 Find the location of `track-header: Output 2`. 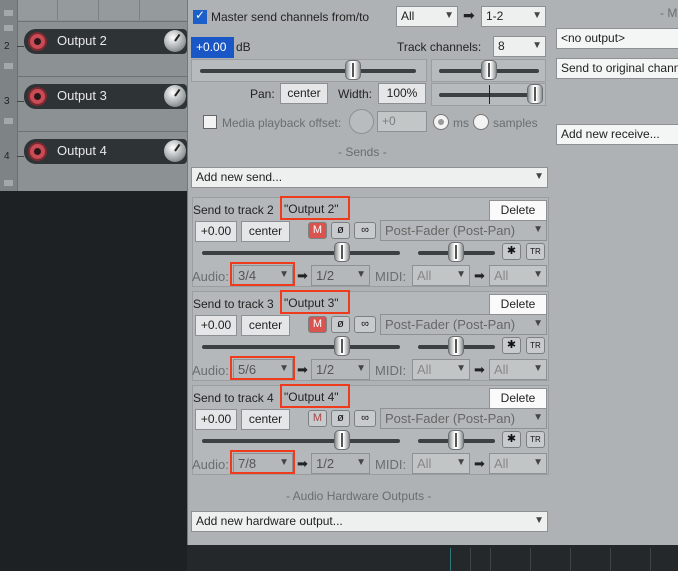

track-header: Output 2 is located at coordinates (105, 41).